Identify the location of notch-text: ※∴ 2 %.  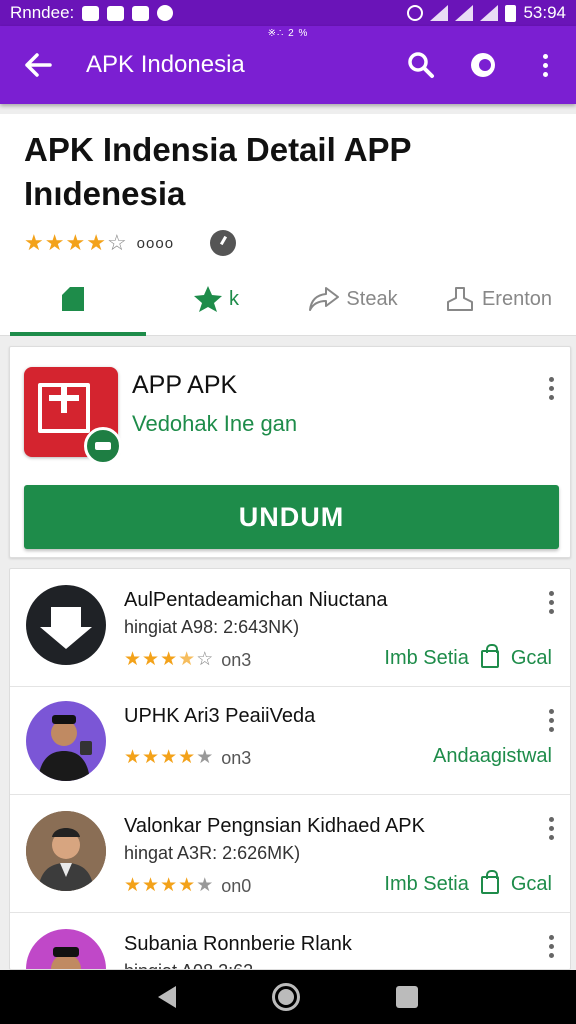
(288, 33).